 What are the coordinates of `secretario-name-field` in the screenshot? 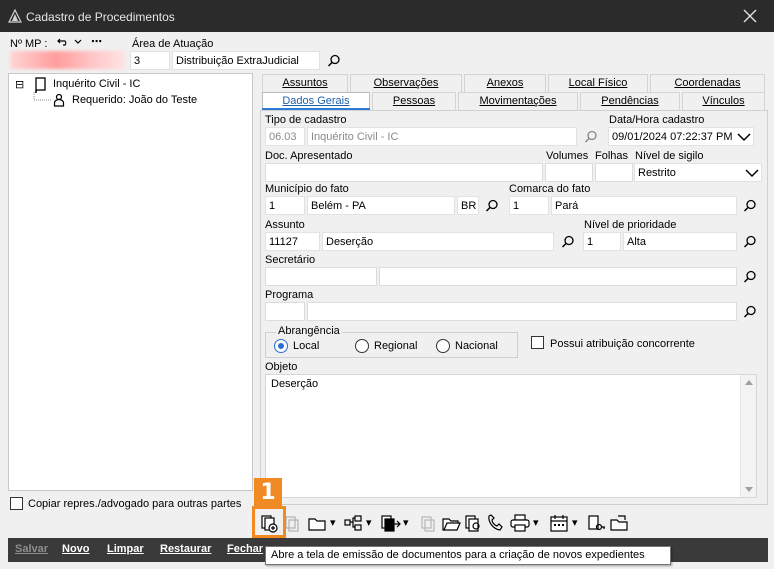 It's located at (558, 276).